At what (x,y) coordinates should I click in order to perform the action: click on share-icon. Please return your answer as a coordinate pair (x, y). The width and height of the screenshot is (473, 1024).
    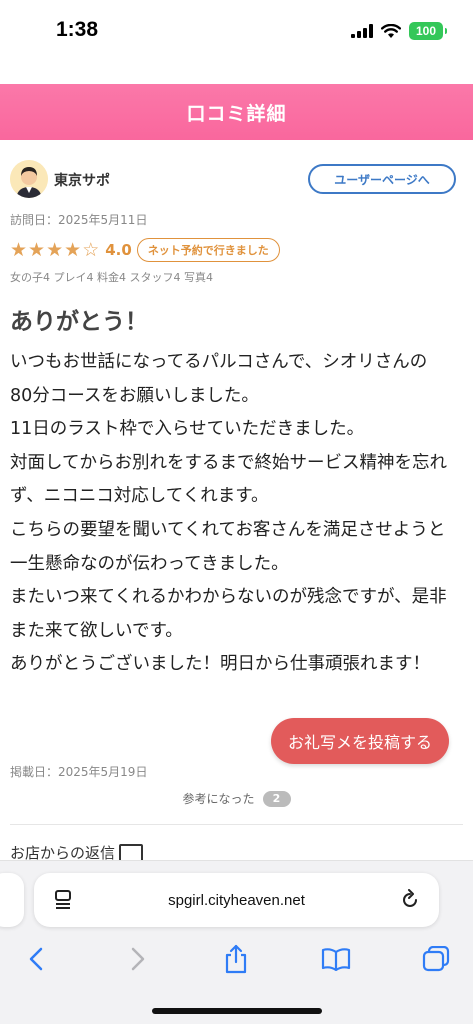
    Looking at the image, I should click on (236, 959).